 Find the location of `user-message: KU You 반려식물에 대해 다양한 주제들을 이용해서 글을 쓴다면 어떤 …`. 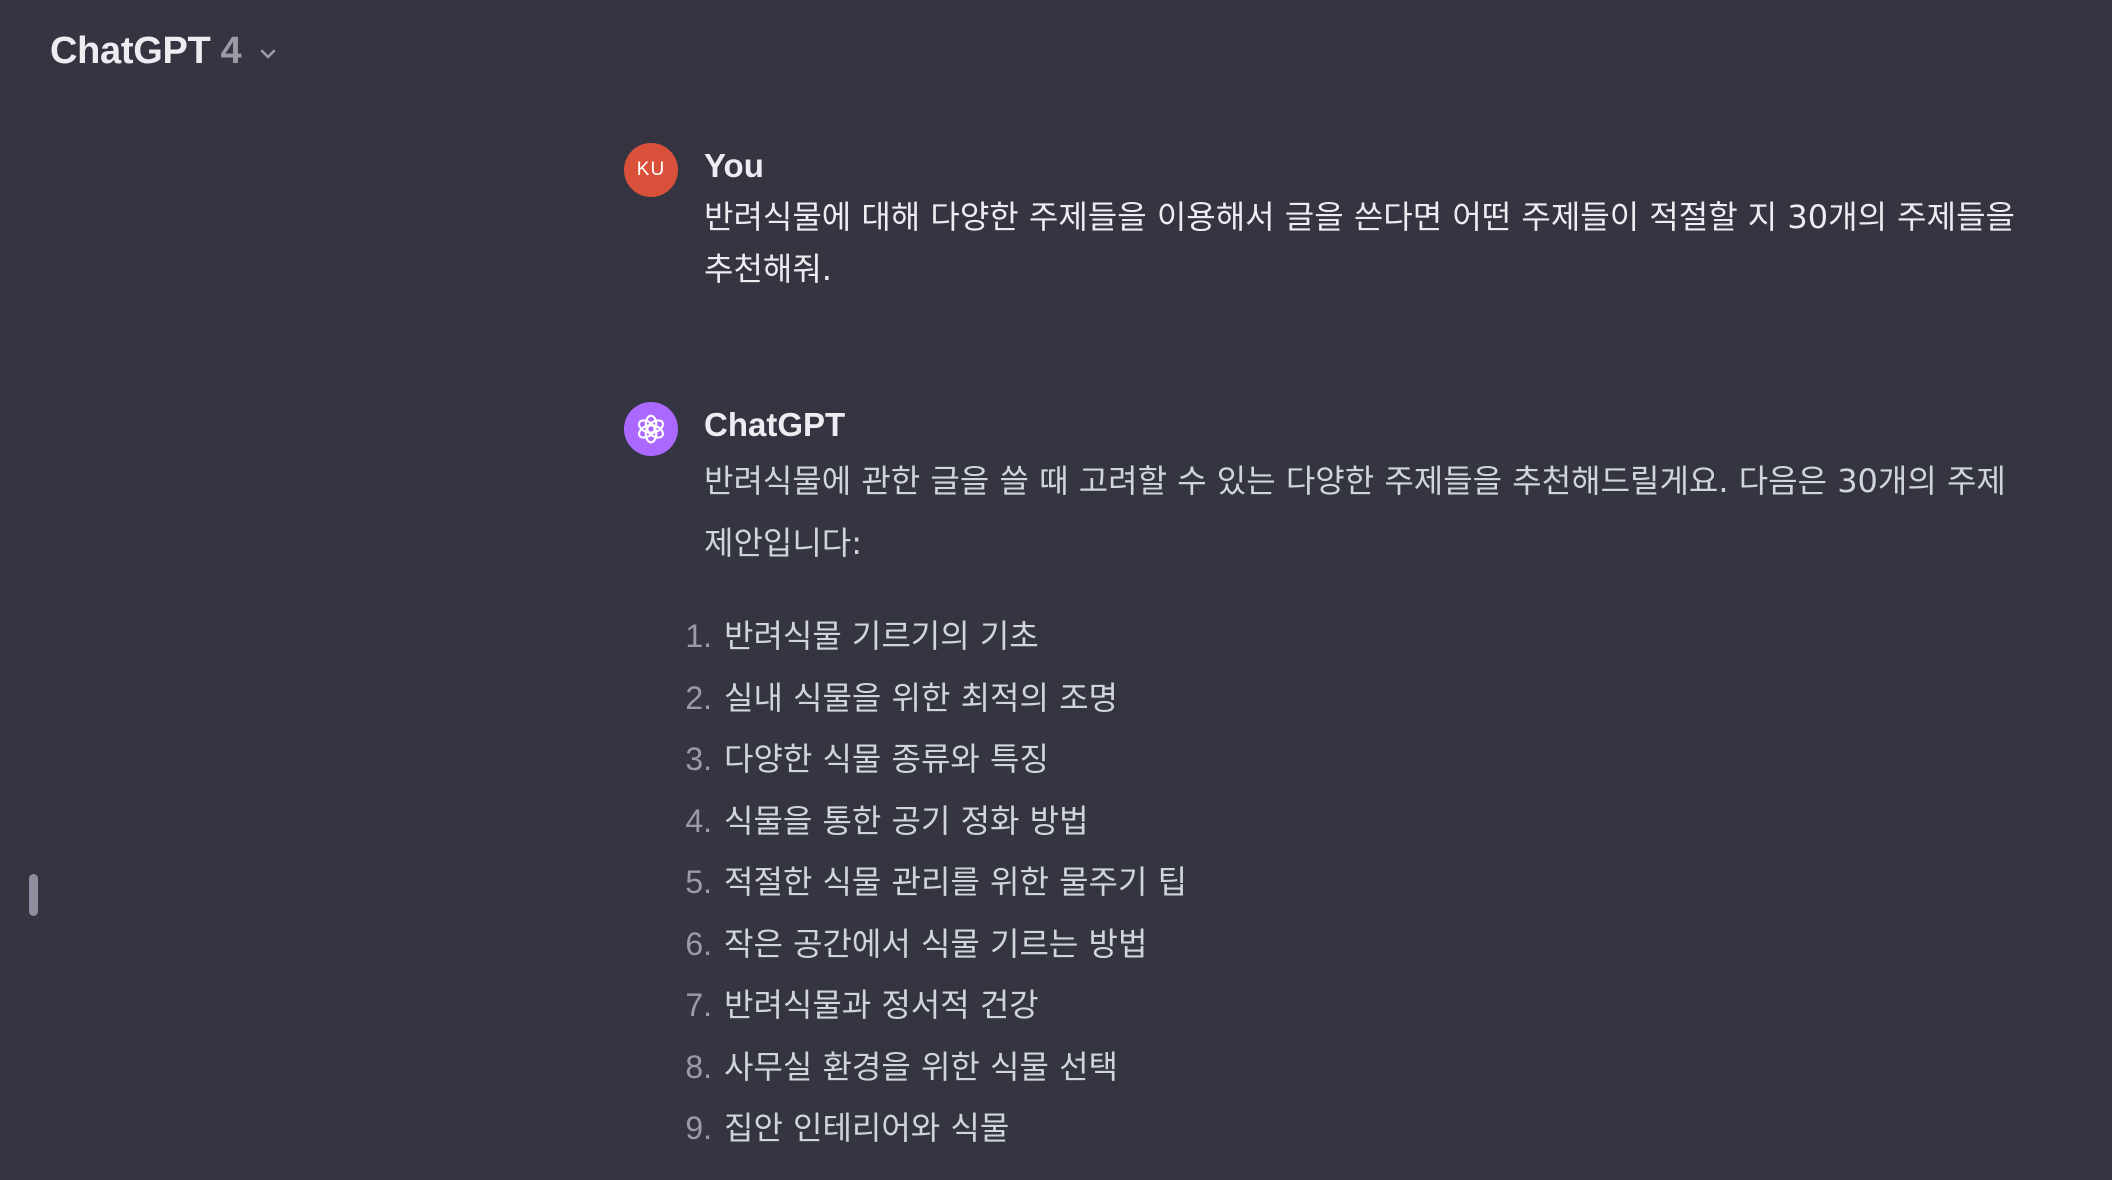

user-message: KU You 반려식물에 대해 다양한 주제들을 이용해서 글을 쓴다면 어떤 … is located at coordinates (1334, 219).